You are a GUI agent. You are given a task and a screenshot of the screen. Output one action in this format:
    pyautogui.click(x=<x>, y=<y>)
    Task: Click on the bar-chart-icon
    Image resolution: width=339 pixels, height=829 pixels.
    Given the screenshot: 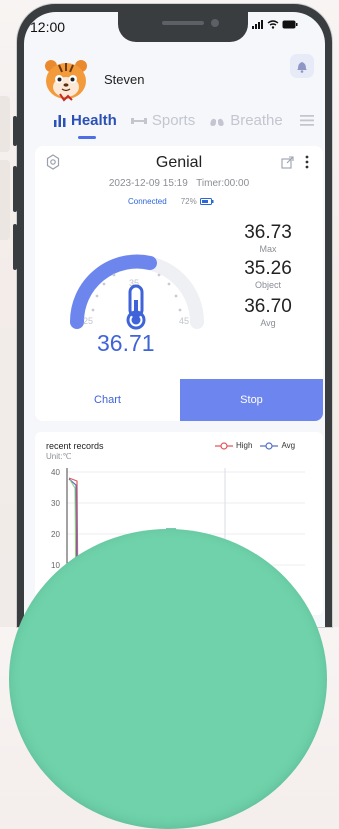 What is the action you would take?
    pyautogui.click(x=60, y=120)
    